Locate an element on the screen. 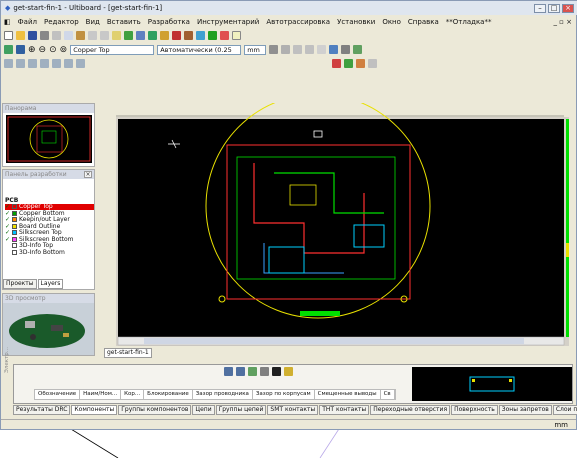 This screenshot has width=577, height=458. column-more: Св is located at coordinates (388, 394).